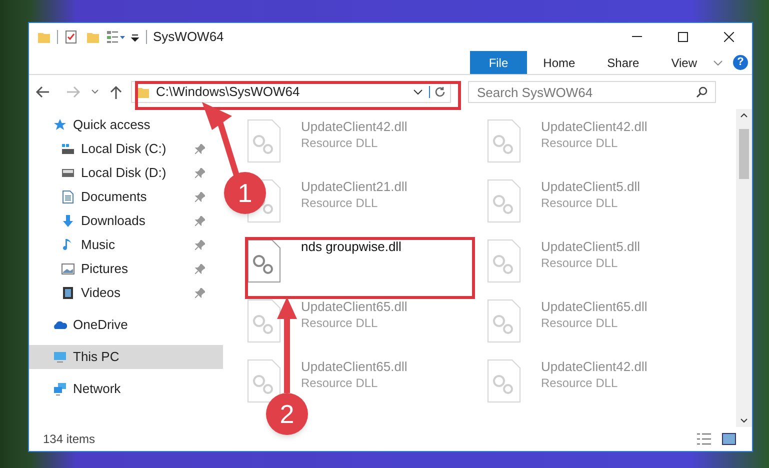  I want to click on expand-ribbon-icon, so click(718, 63).